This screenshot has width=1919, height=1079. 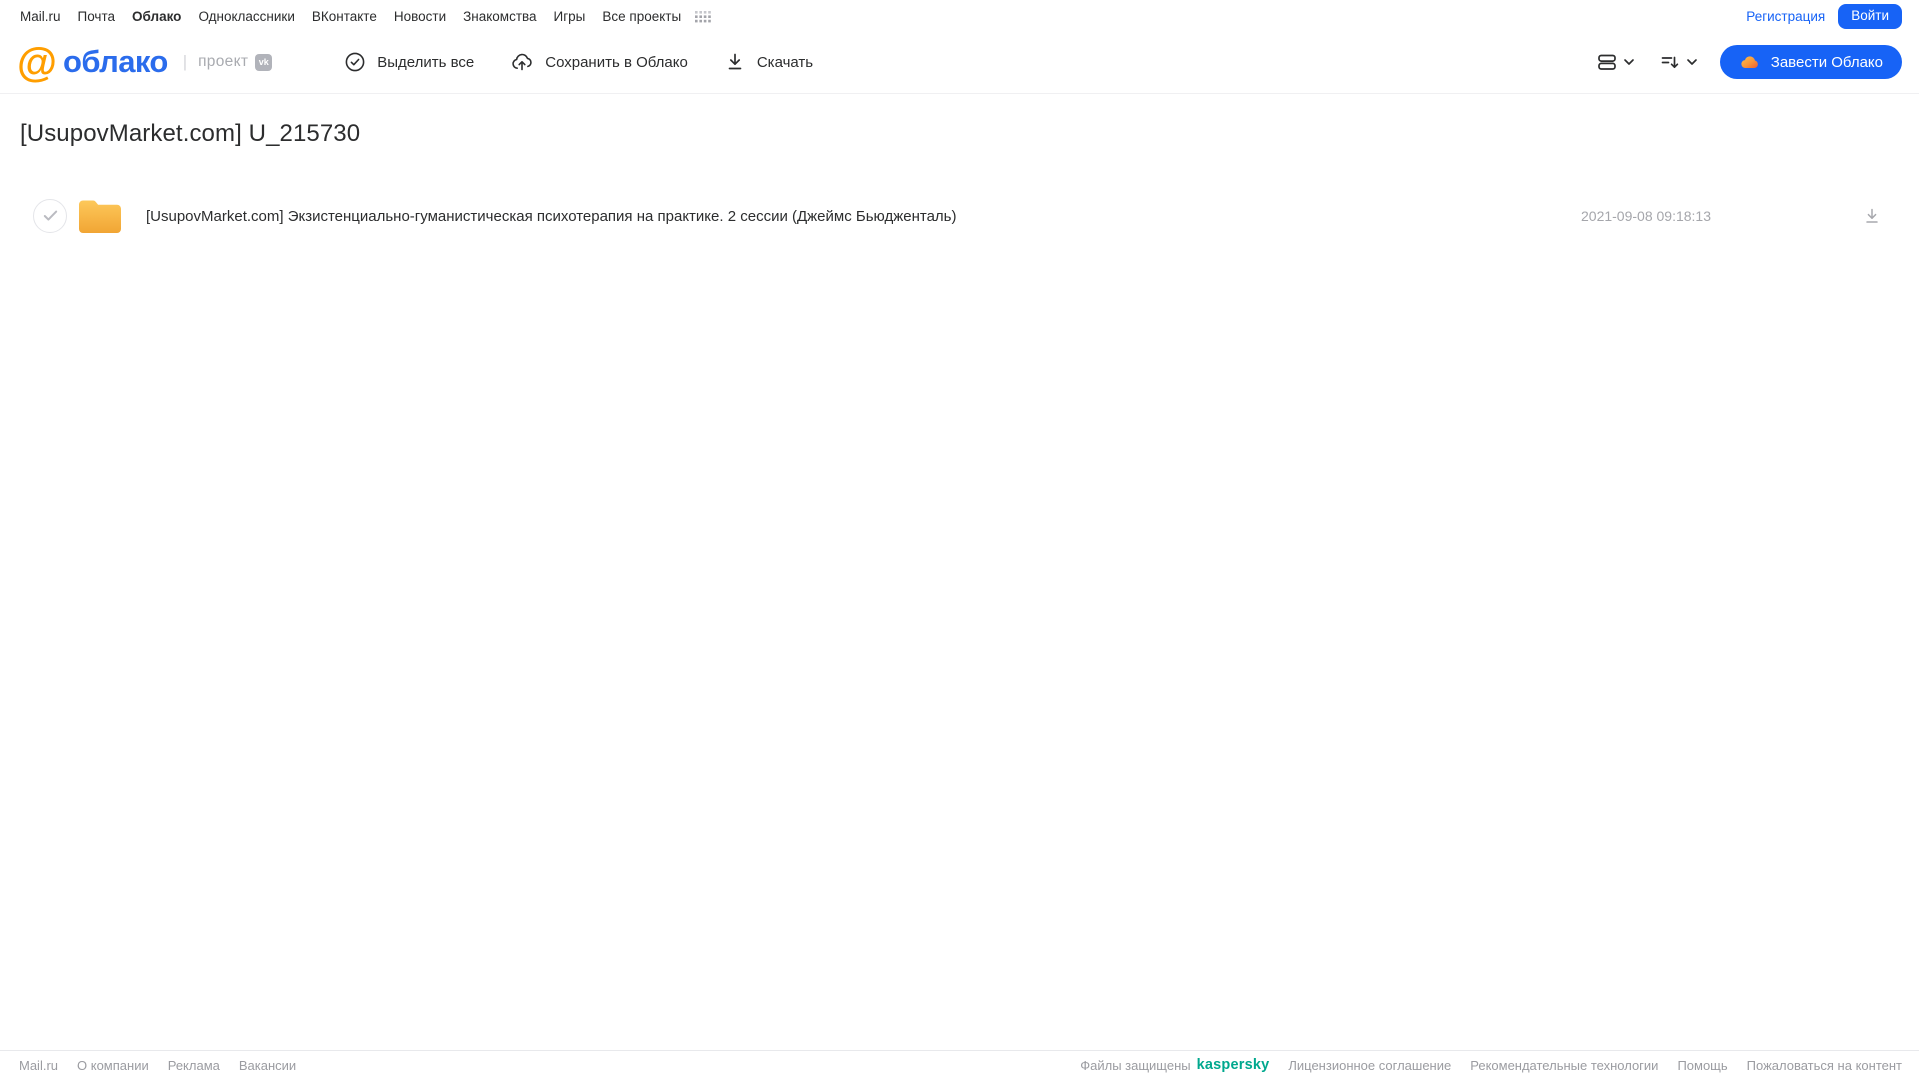 What do you see at coordinates (156, 16) in the screenshot?
I see `topnav-item-oblako: Облако` at bounding box center [156, 16].